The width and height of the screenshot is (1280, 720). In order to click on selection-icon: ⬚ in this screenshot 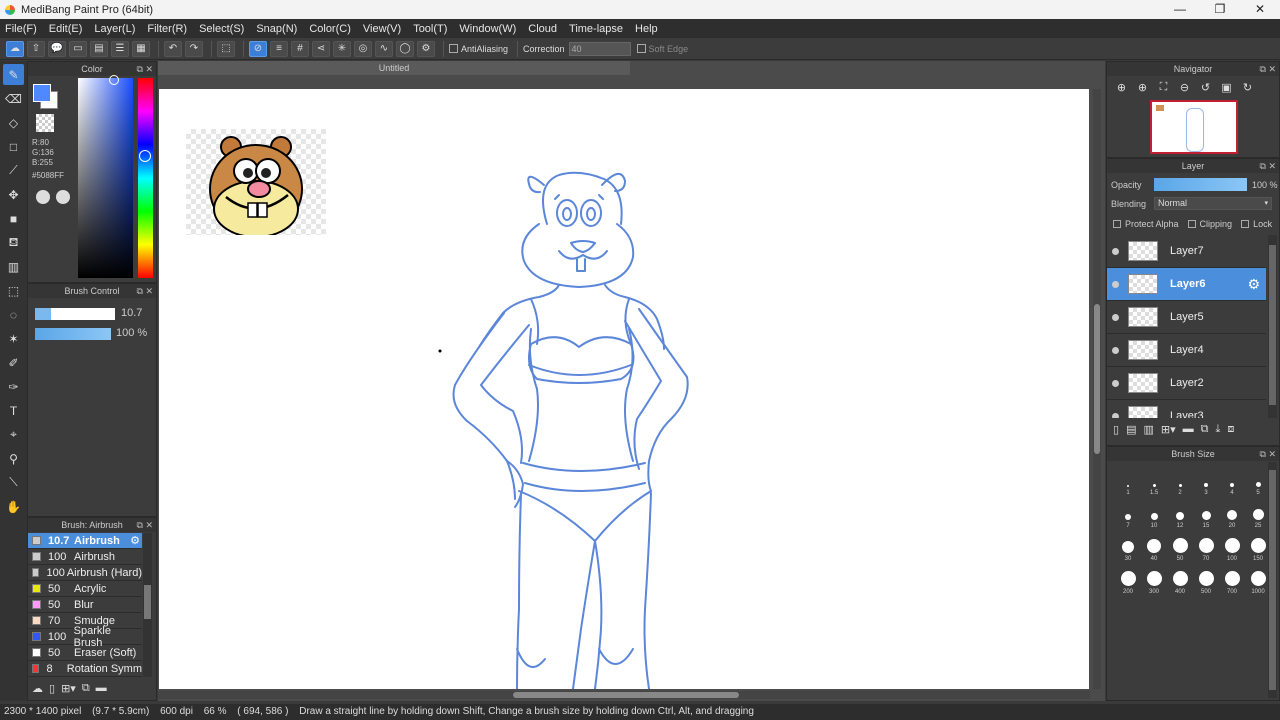, I will do `click(226, 48)`.